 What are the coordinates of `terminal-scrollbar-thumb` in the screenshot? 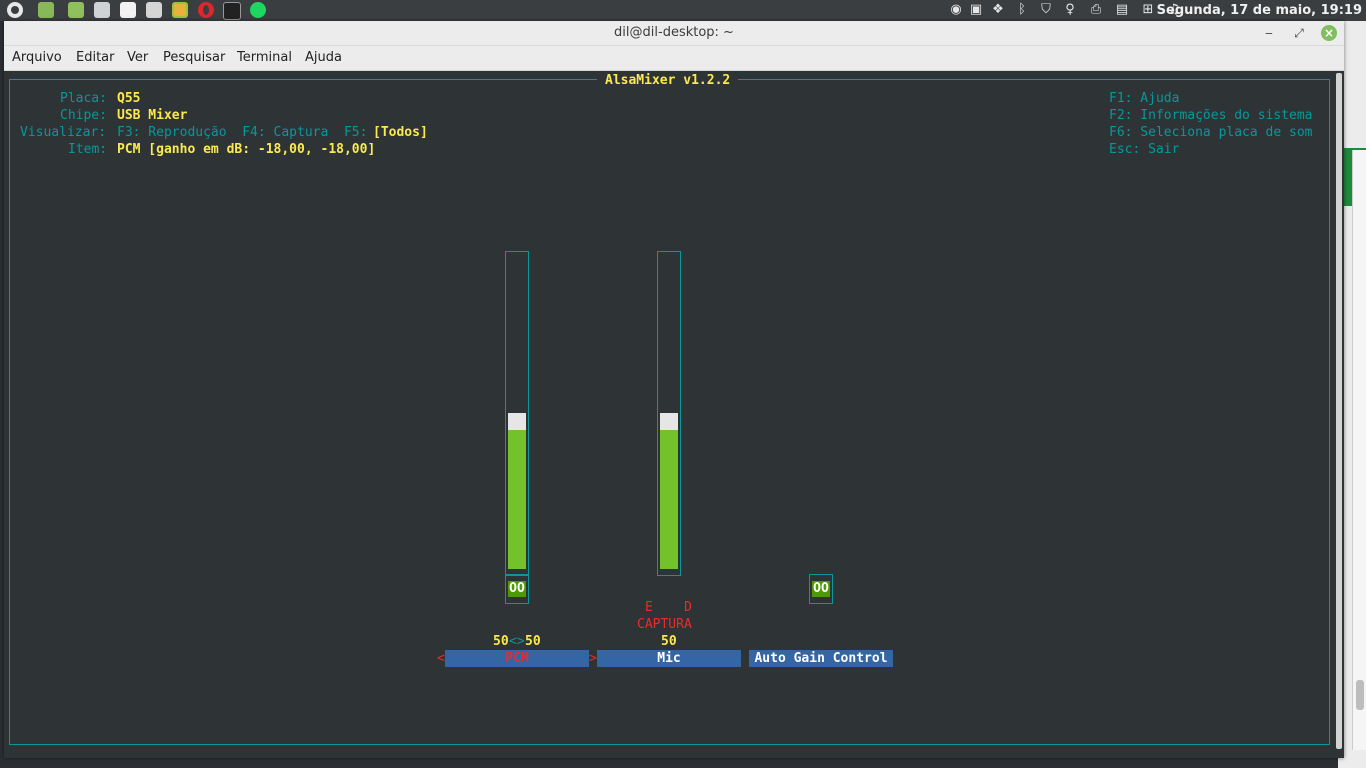 It's located at (1339, 411).